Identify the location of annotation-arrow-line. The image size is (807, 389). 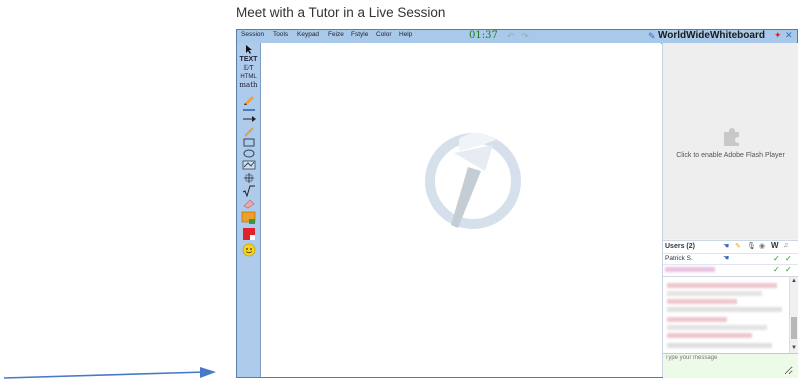
(105, 375).